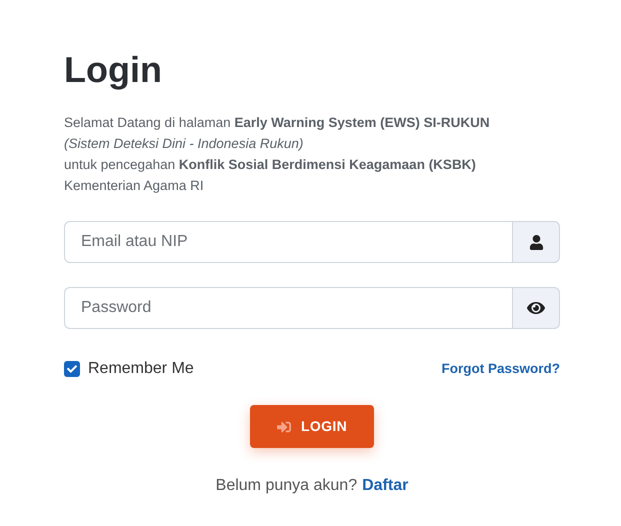  Describe the element at coordinates (500, 369) in the screenshot. I see `forgot-password-link: Forgot Password?` at that location.